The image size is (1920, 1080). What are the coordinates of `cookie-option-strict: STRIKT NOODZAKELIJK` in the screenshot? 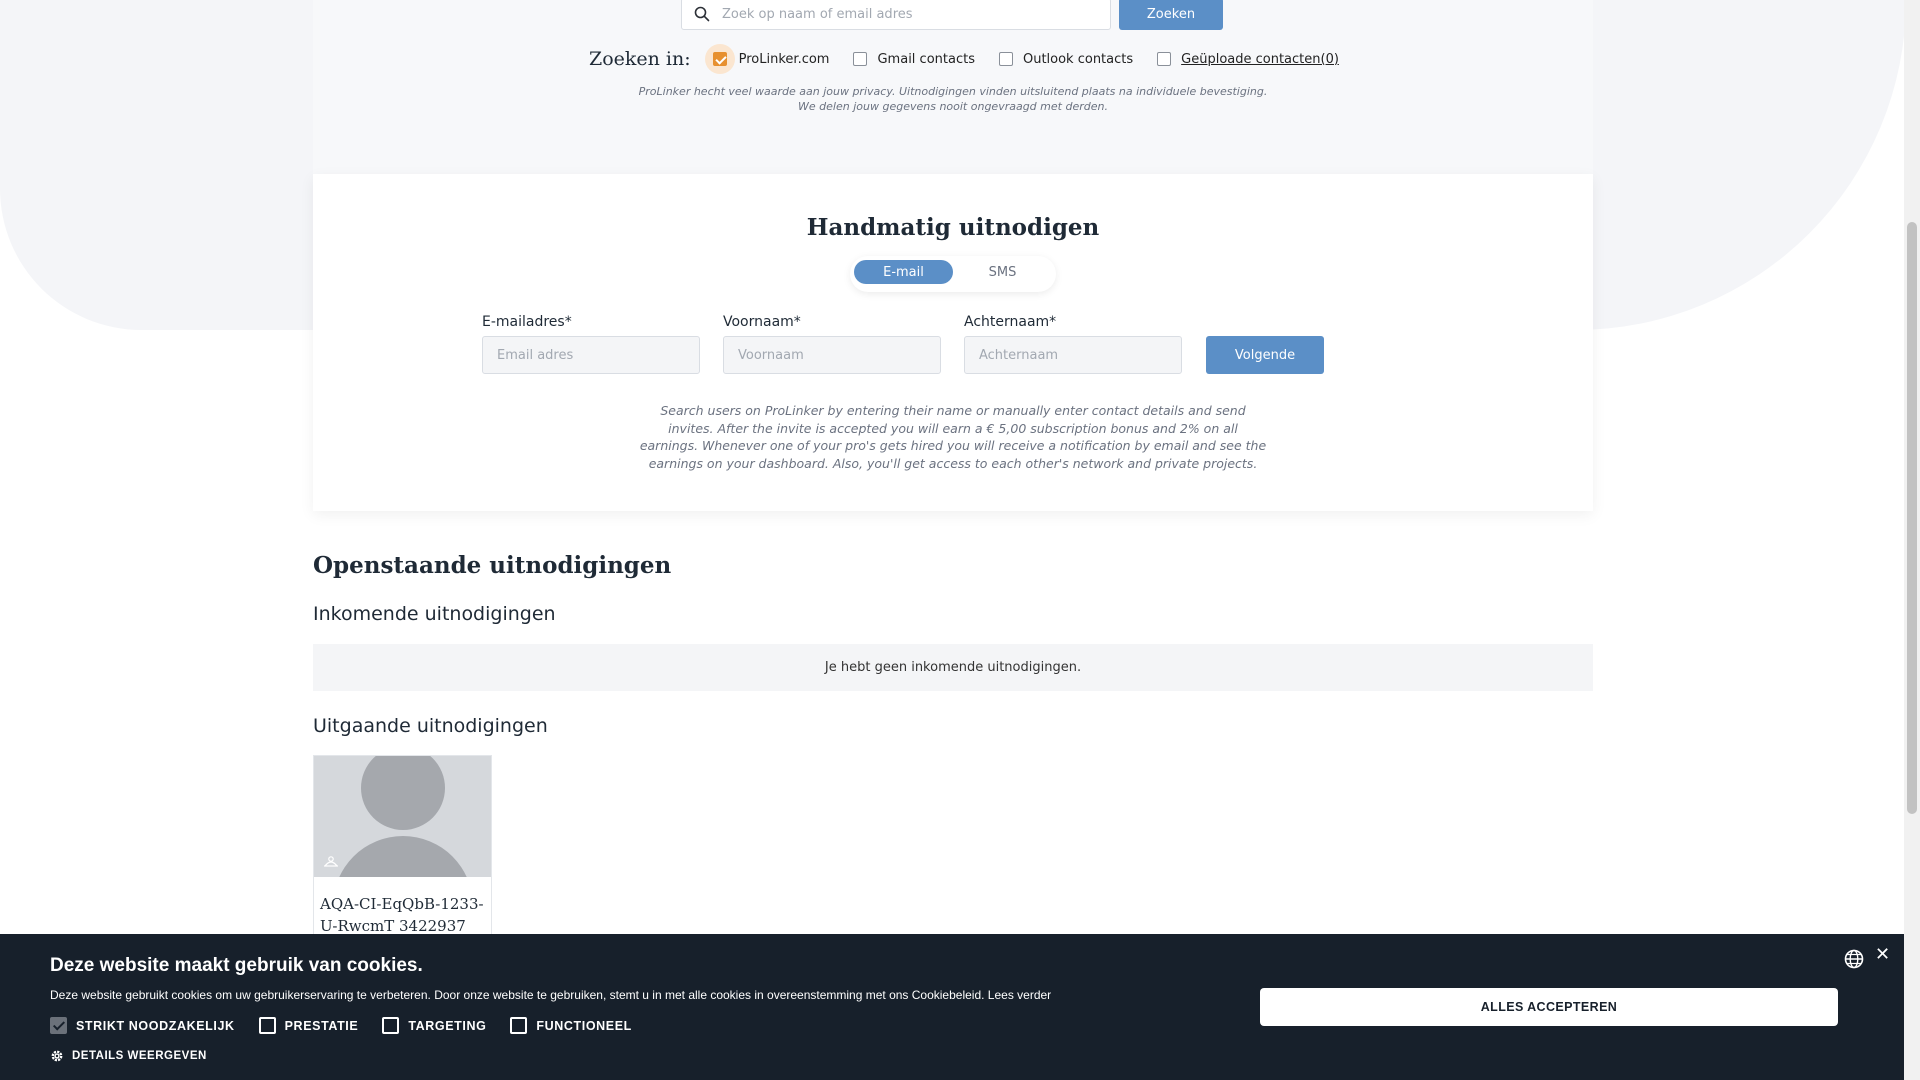 It's located at (142, 1025).